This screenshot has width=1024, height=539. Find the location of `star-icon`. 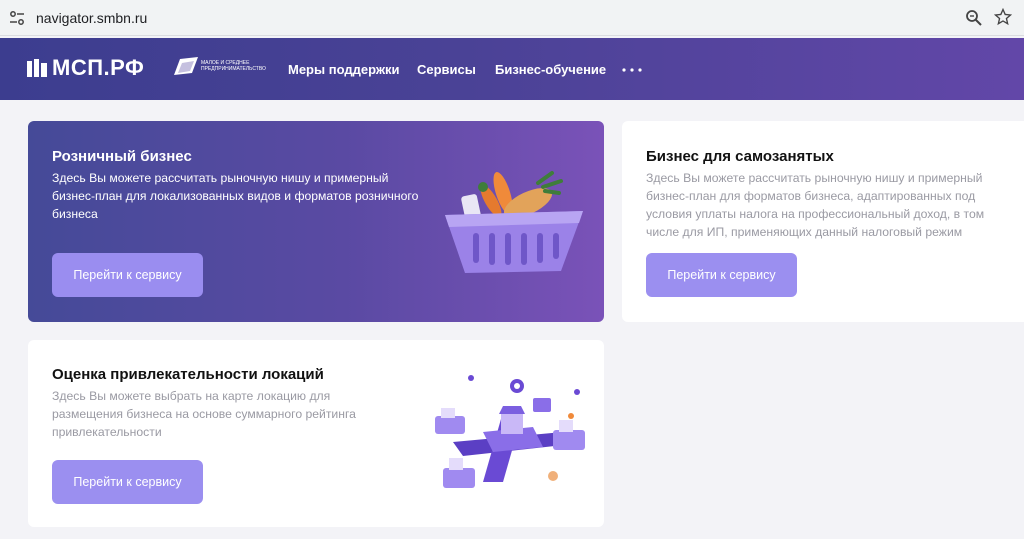

star-icon is located at coordinates (1003, 17).